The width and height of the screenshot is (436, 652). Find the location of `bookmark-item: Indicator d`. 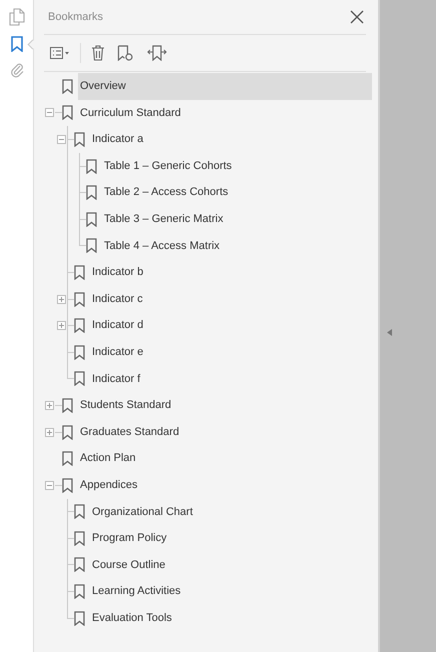

bookmark-item: Indicator d is located at coordinates (231, 325).